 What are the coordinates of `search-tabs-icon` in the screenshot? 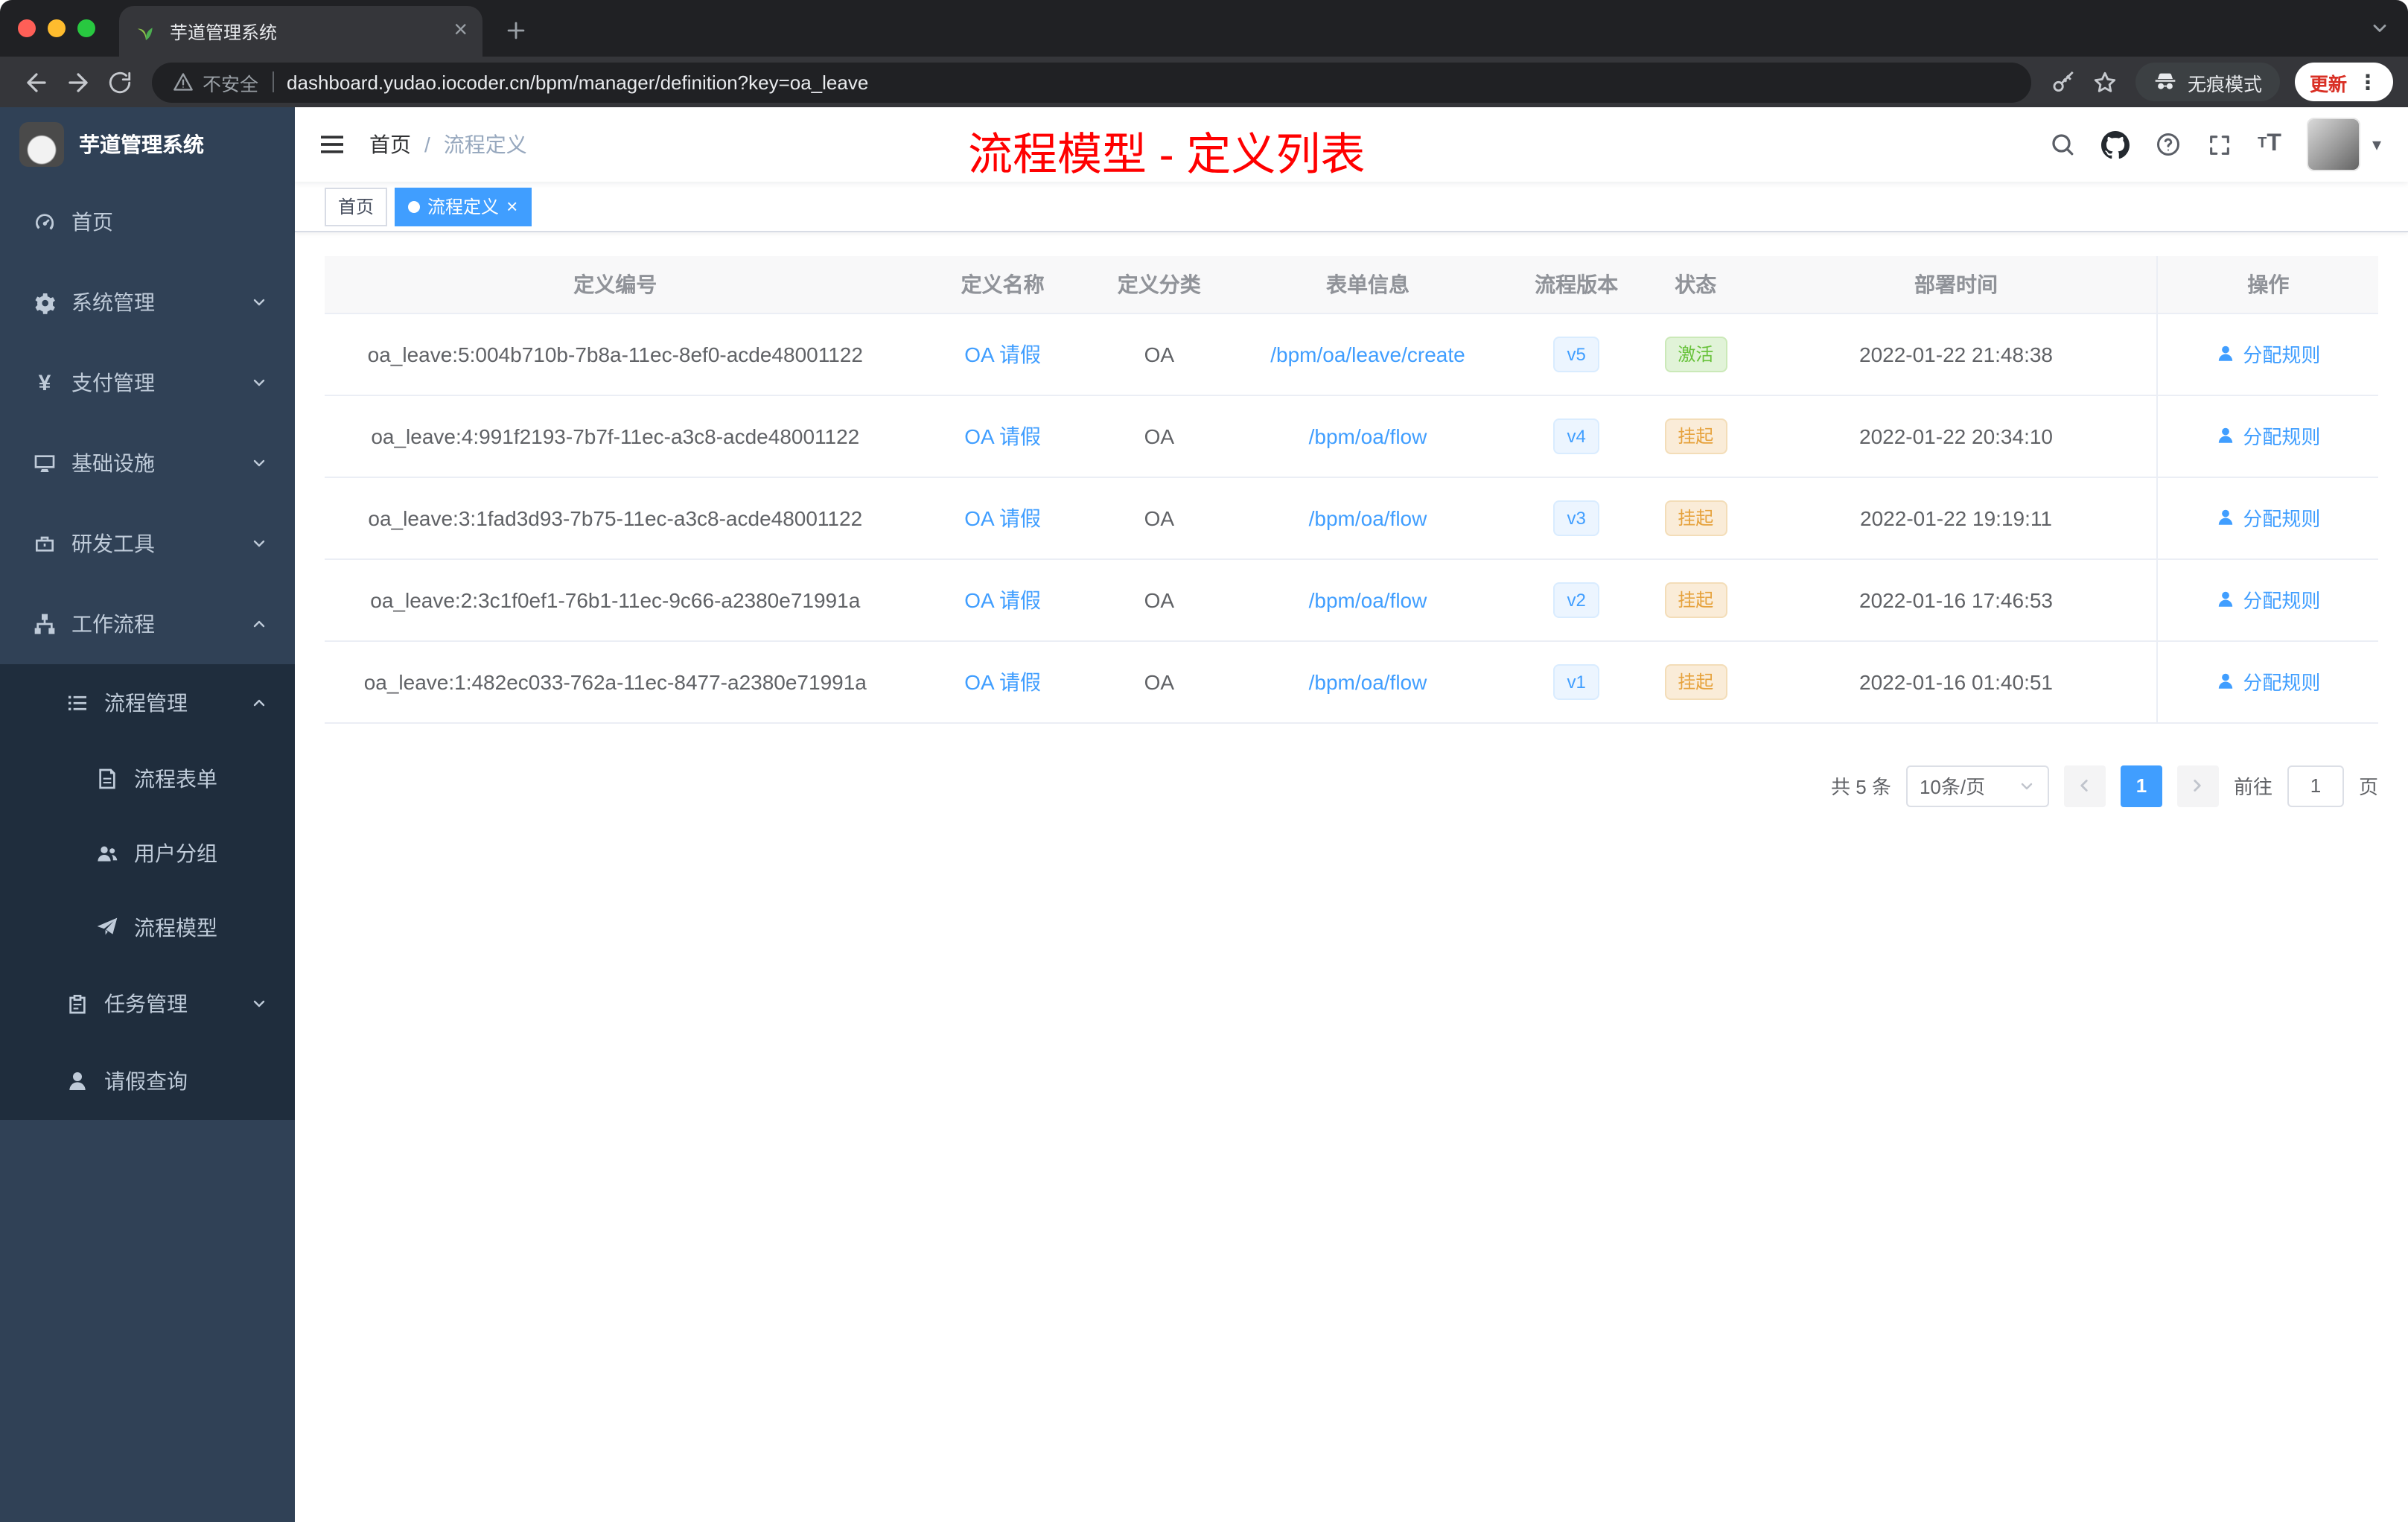 It's located at (2379, 28).